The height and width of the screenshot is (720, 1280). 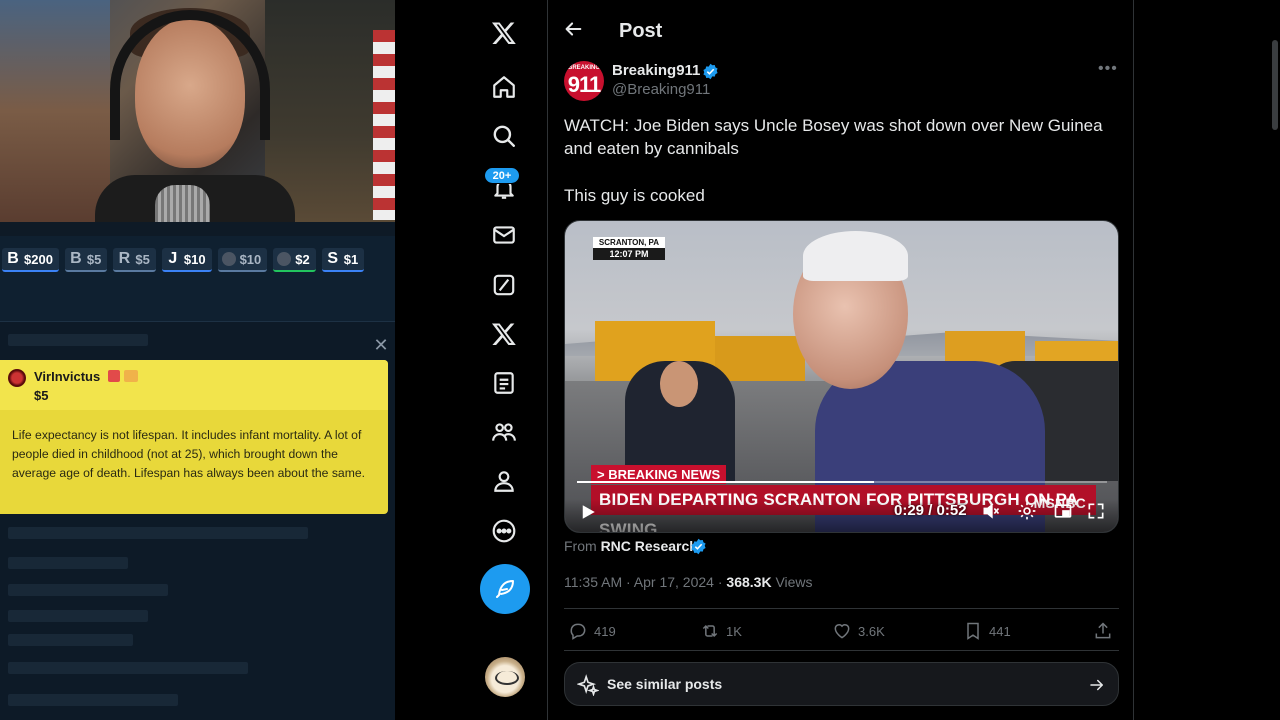 I want to click on video-progress-bar, so click(x=842, y=482).